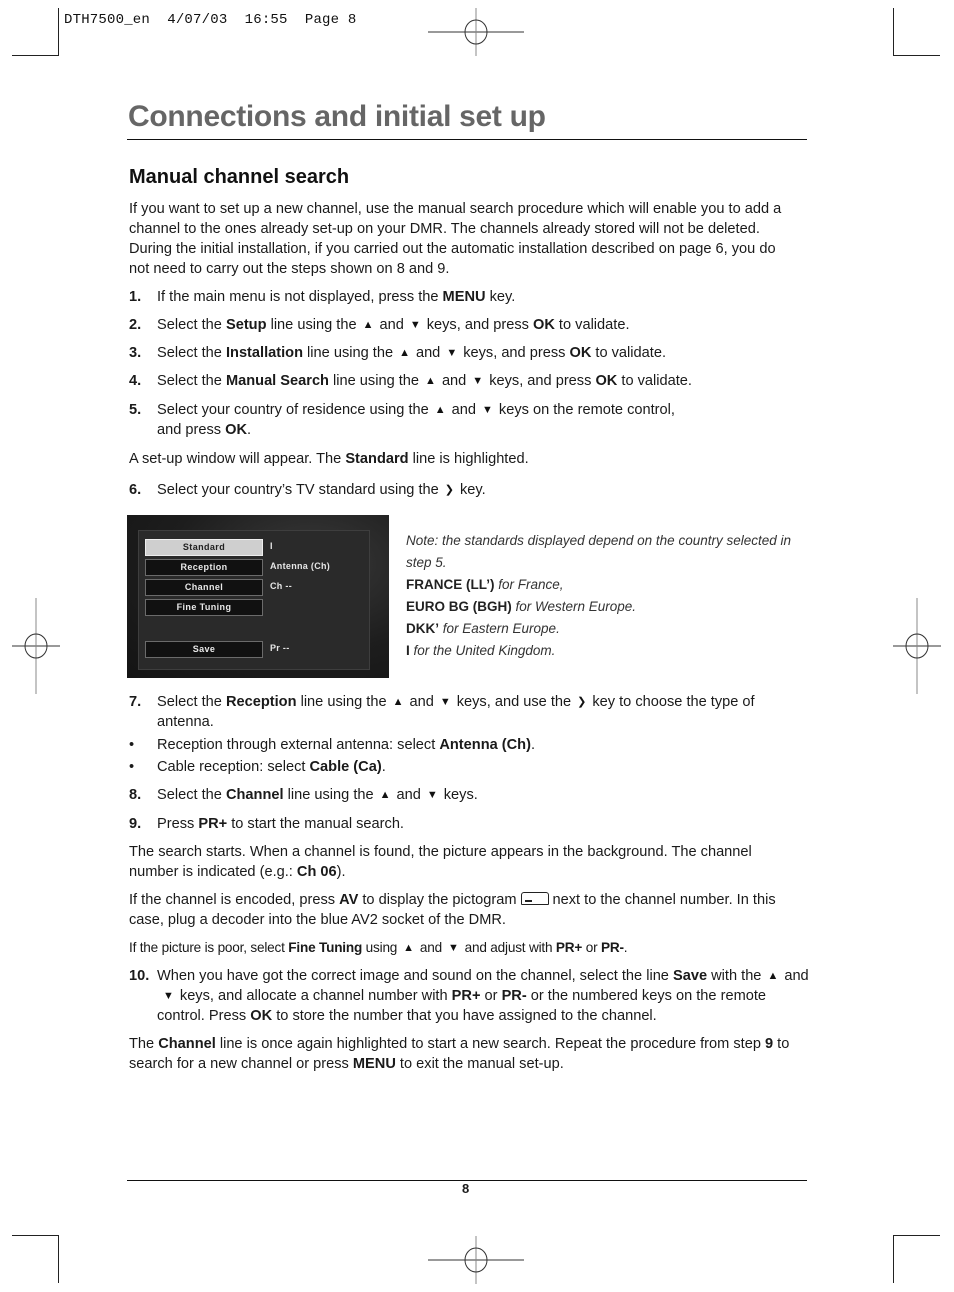  I want to click on tv-menu-row-fine-tuning: Fine Tuning, so click(204, 607).